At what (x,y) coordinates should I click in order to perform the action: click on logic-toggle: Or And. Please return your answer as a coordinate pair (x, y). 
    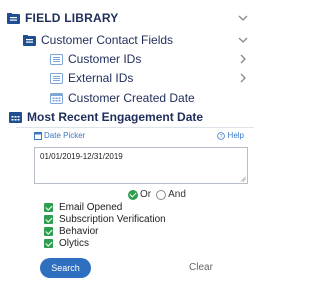
    Looking at the image, I should click on (157, 194).